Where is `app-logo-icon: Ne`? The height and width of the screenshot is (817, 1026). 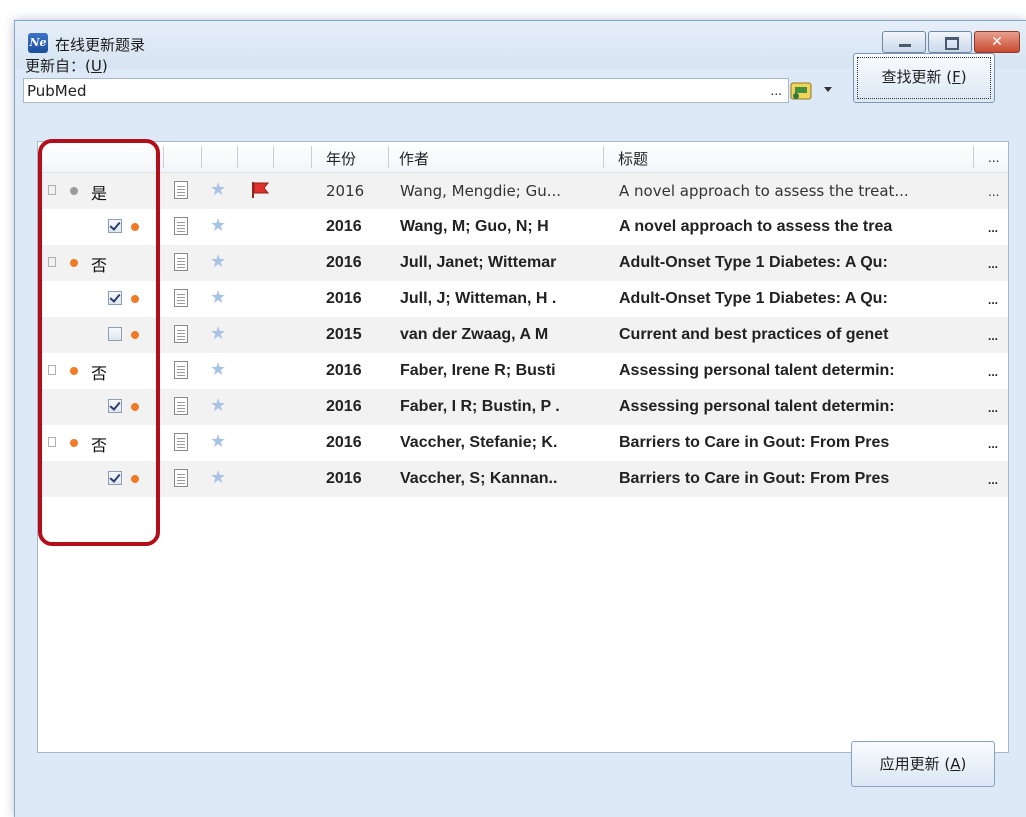 app-logo-icon: Ne is located at coordinates (38, 43).